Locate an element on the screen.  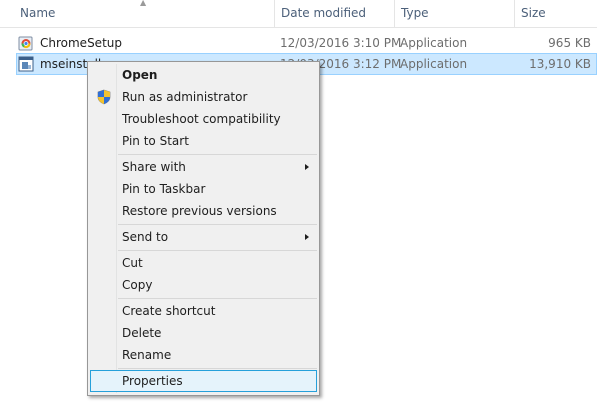
menu-item-label: Create shortcut is located at coordinates (169, 311).